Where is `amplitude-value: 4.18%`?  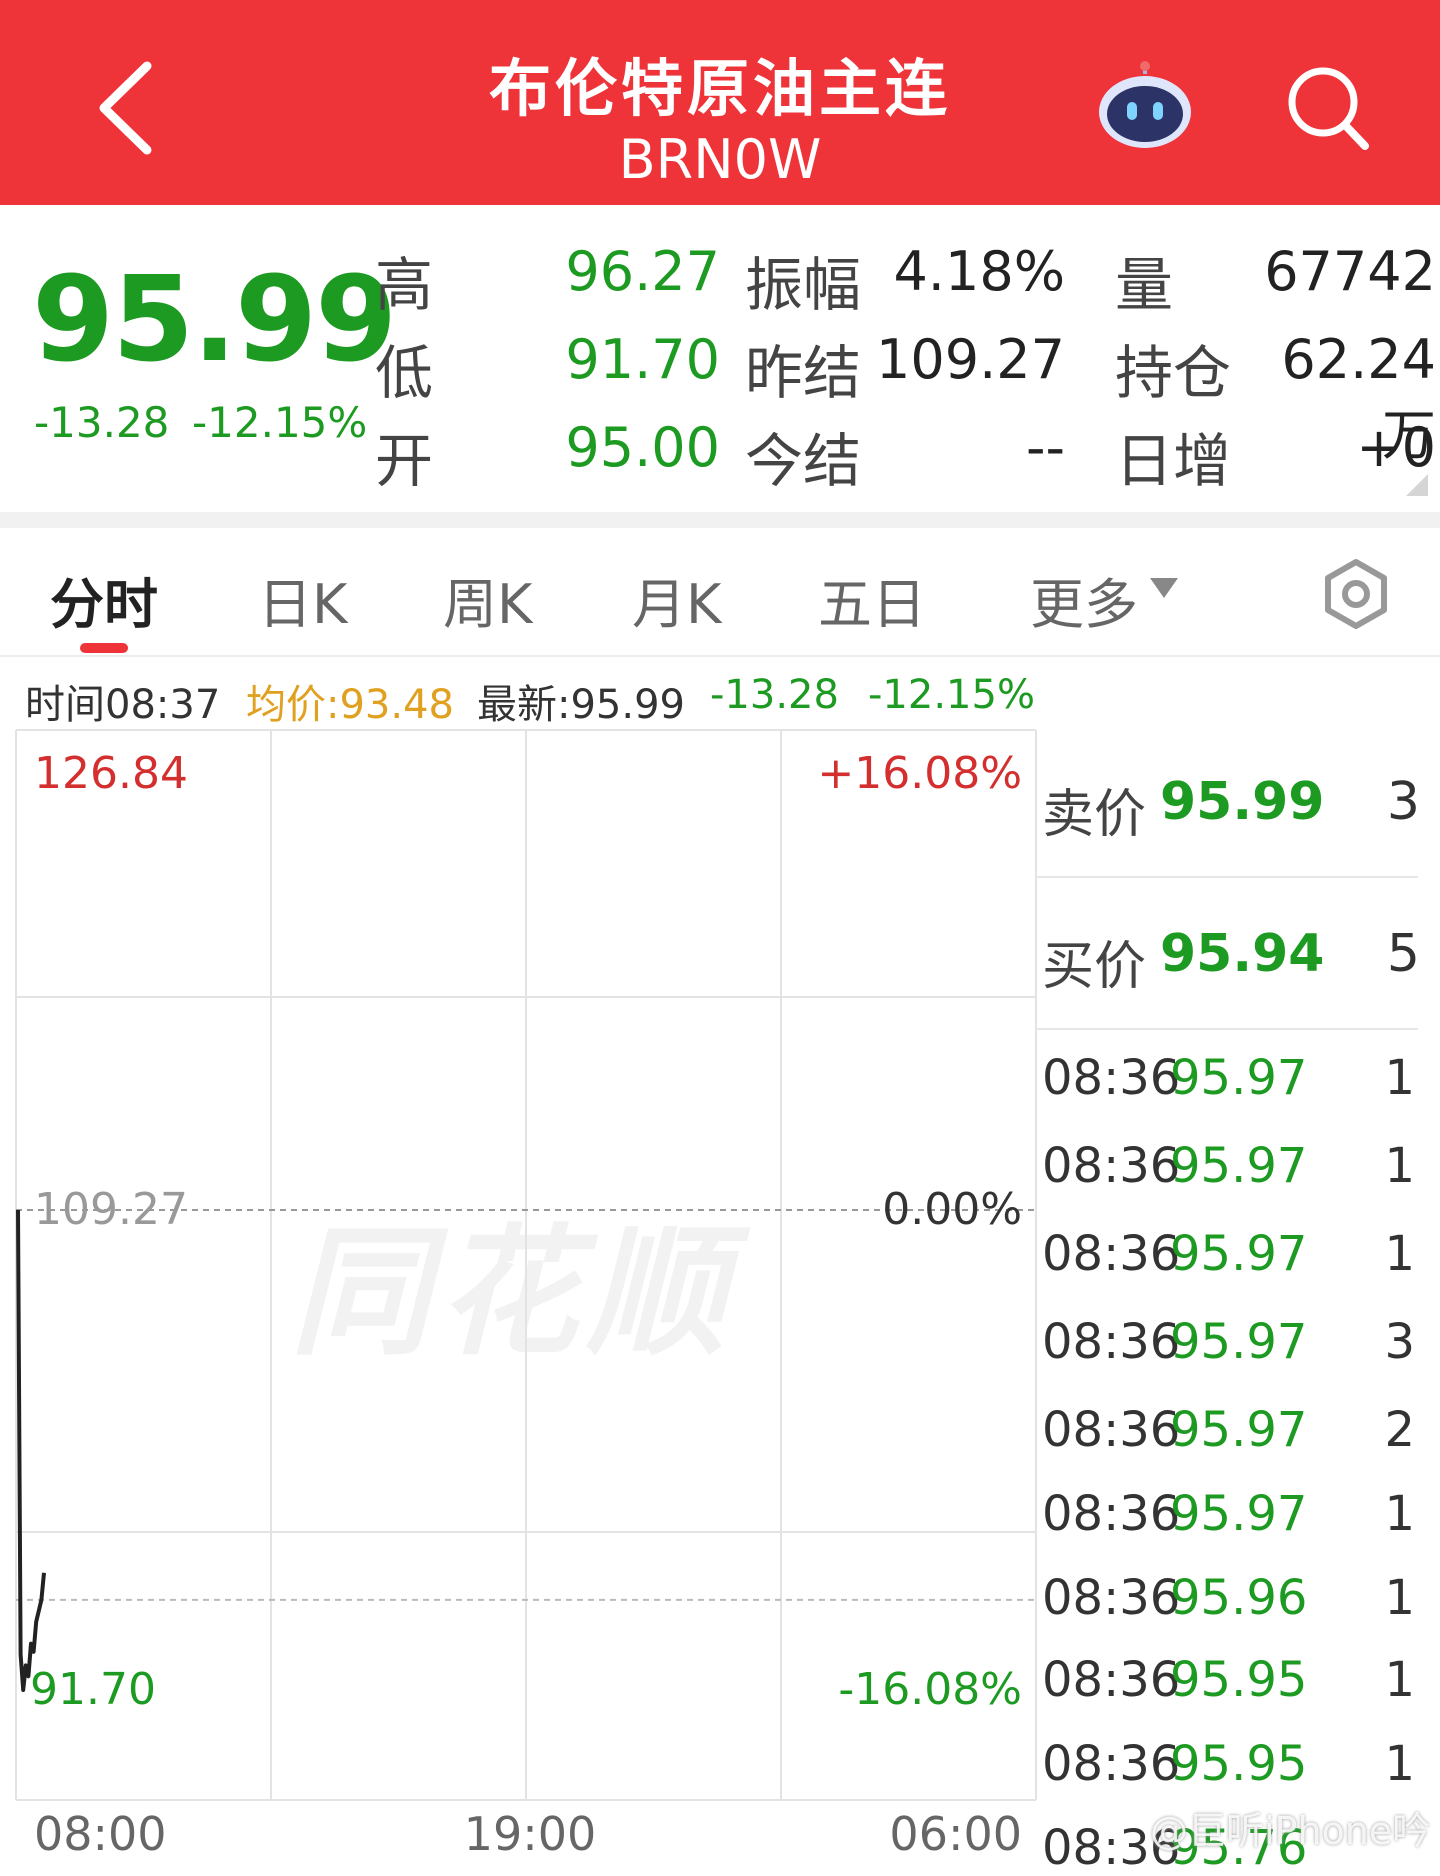 amplitude-value: 4.18% is located at coordinates (979, 271).